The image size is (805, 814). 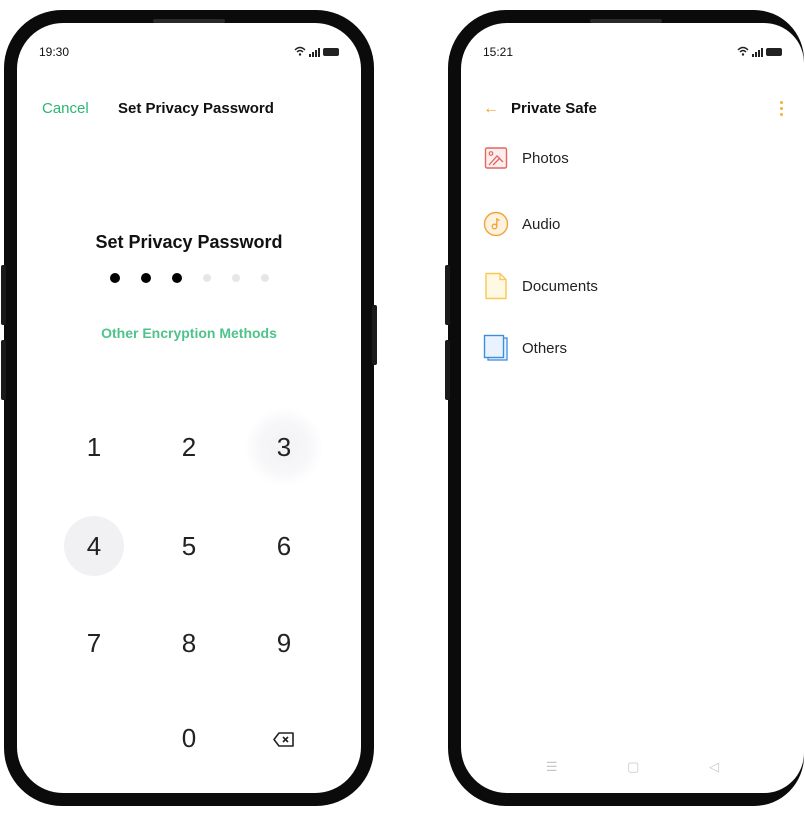 What do you see at coordinates (496, 286) in the screenshot?
I see `documents-icon` at bounding box center [496, 286].